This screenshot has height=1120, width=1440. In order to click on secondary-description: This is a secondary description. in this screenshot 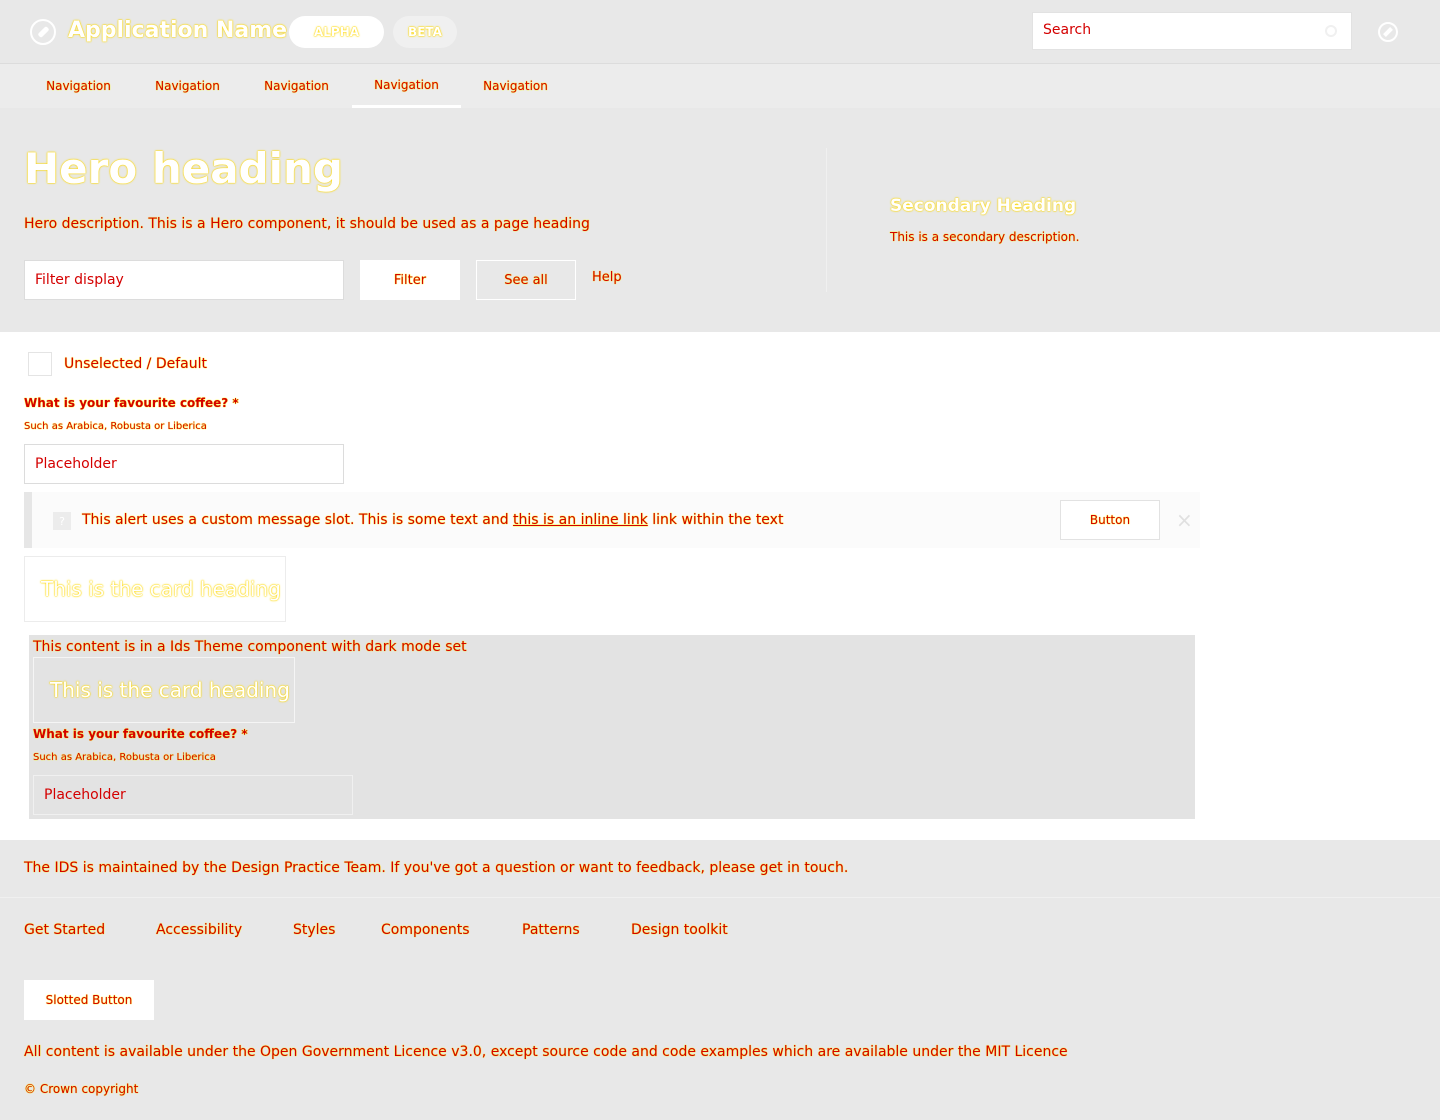, I will do `click(985, 237)`.